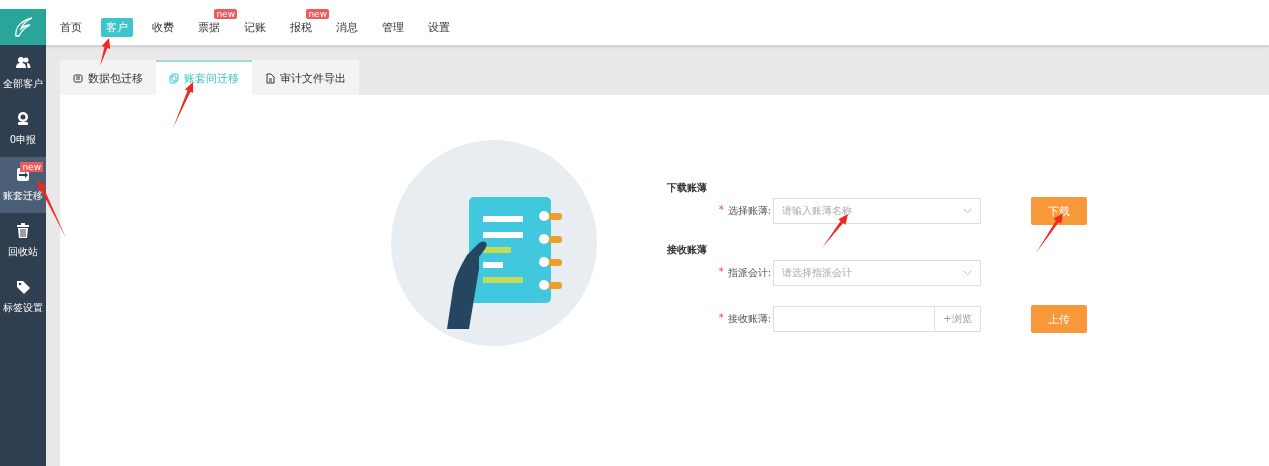  What do you see at coordinates (71, 27) in the screenshot?
I see `nav-tab: 首页` at bounding box center [71, 27].